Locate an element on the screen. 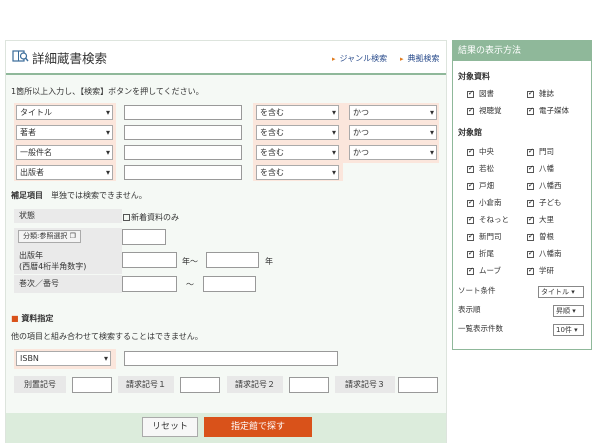  volume-sep: ～ is located at coordinates (190, 284).